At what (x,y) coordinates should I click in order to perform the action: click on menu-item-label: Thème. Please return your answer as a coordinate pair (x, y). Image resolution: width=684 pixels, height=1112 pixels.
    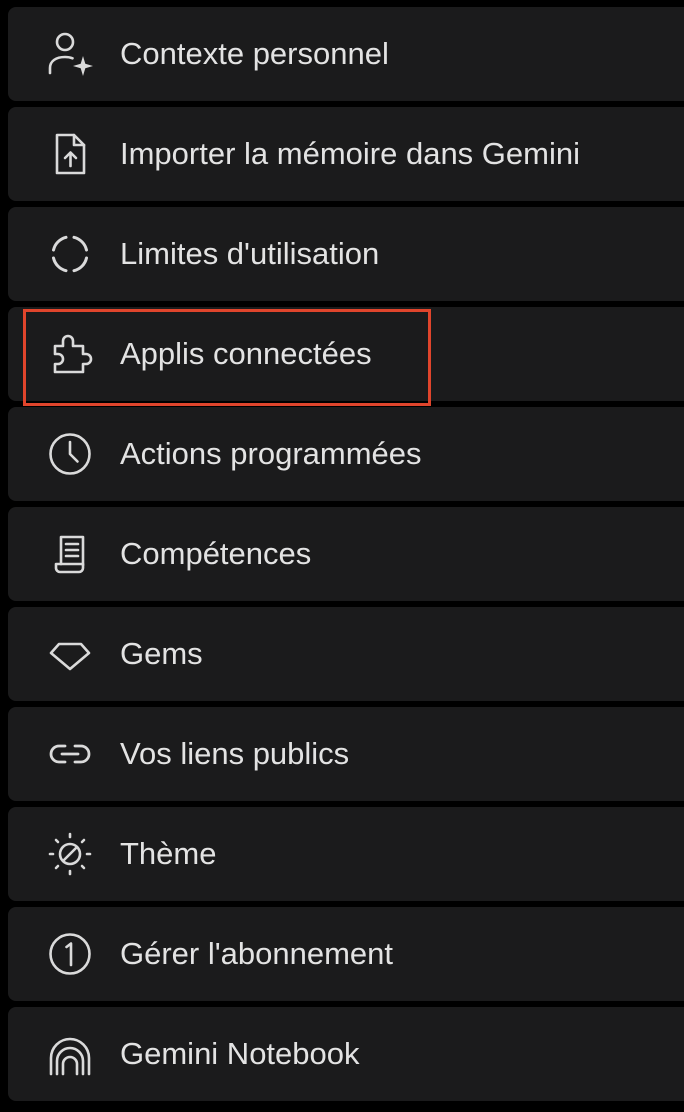
    Looking at the image, I should click on (168, 853).